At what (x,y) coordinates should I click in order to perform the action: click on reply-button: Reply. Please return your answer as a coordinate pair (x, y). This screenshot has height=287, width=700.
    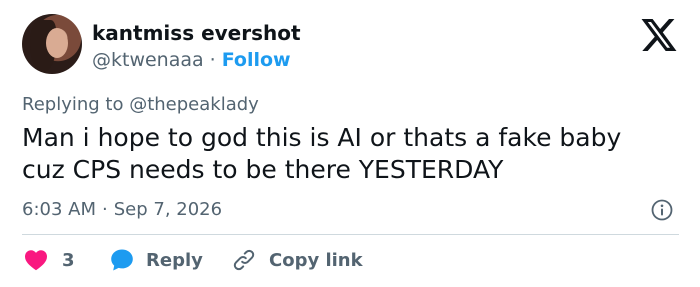
    Looking at the image, I should click on (156, 260).